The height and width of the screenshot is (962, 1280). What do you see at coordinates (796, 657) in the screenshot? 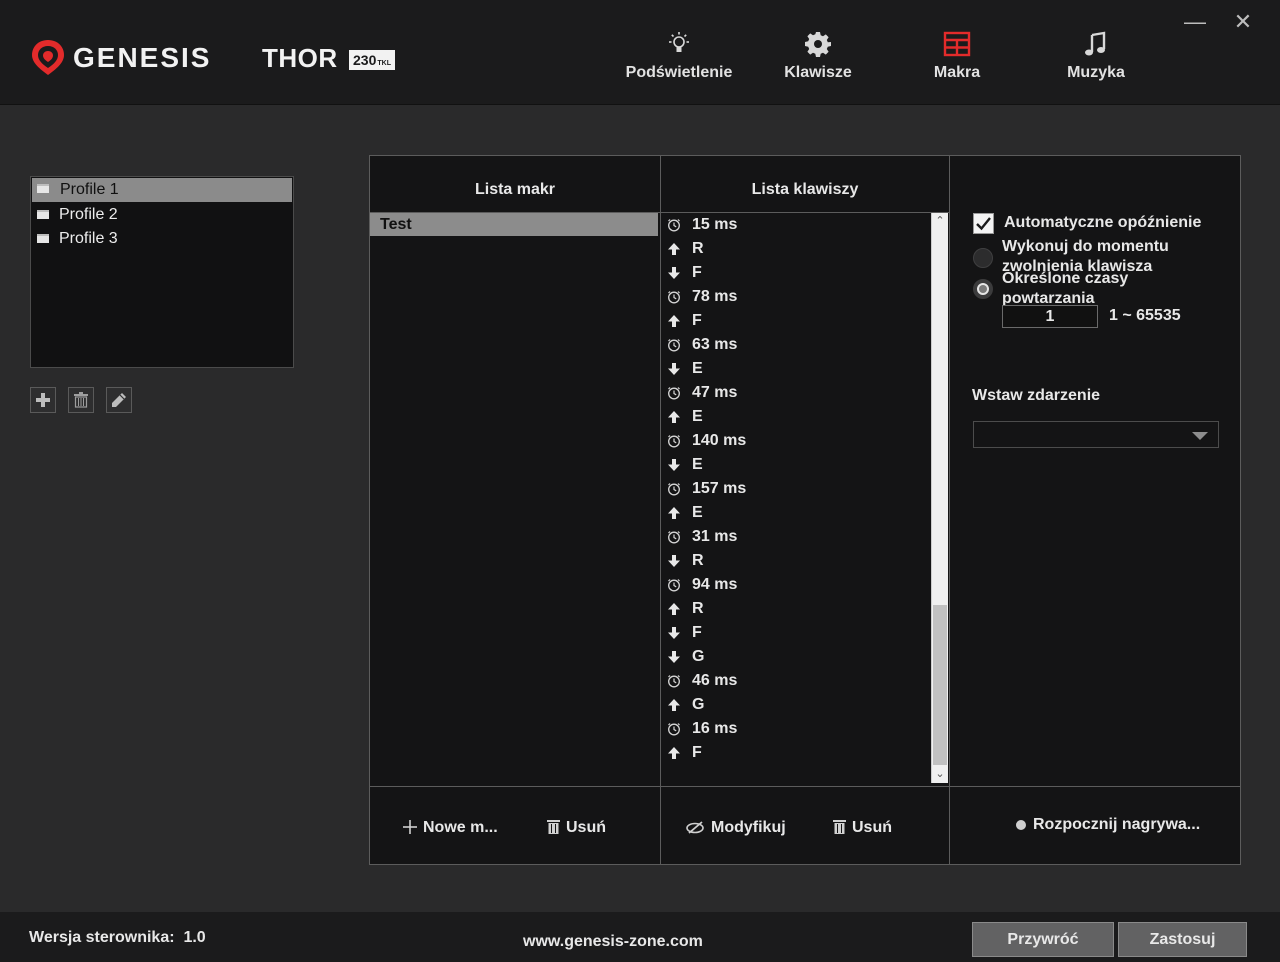
I see `key-event-press: G` at bounding box center [796, 657].